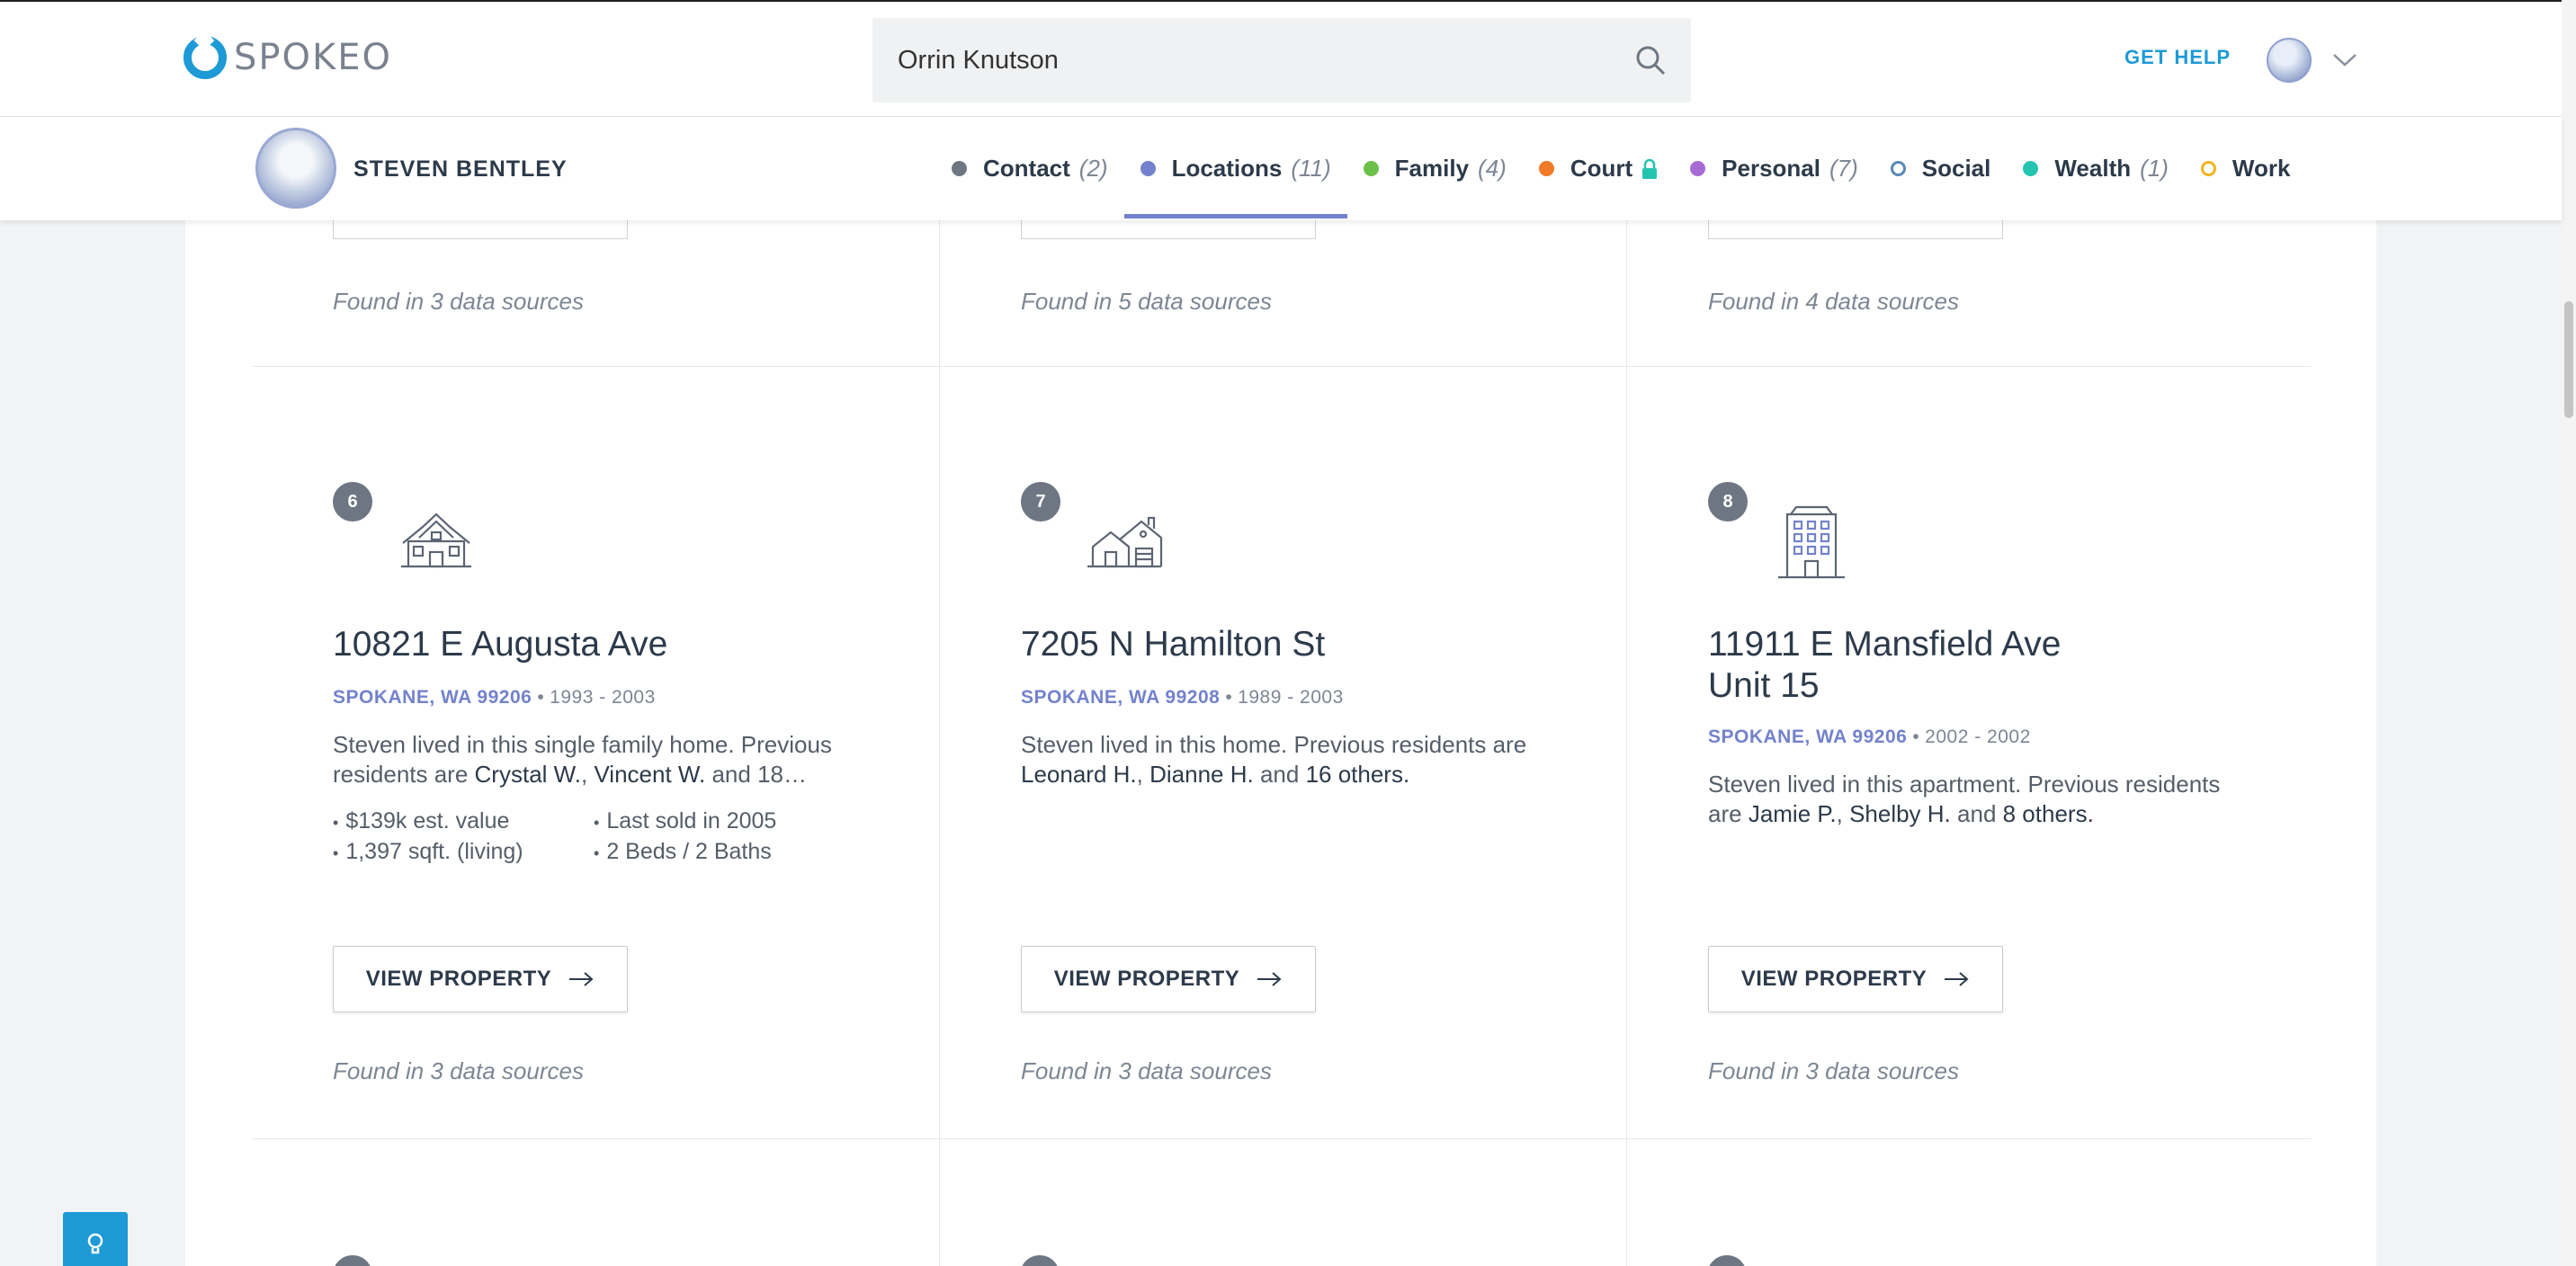  What do you see at coordinates (1900, 813) in the screenshot?
I see `resident-name: Shelby H.` at bounding box center [1900, 813].